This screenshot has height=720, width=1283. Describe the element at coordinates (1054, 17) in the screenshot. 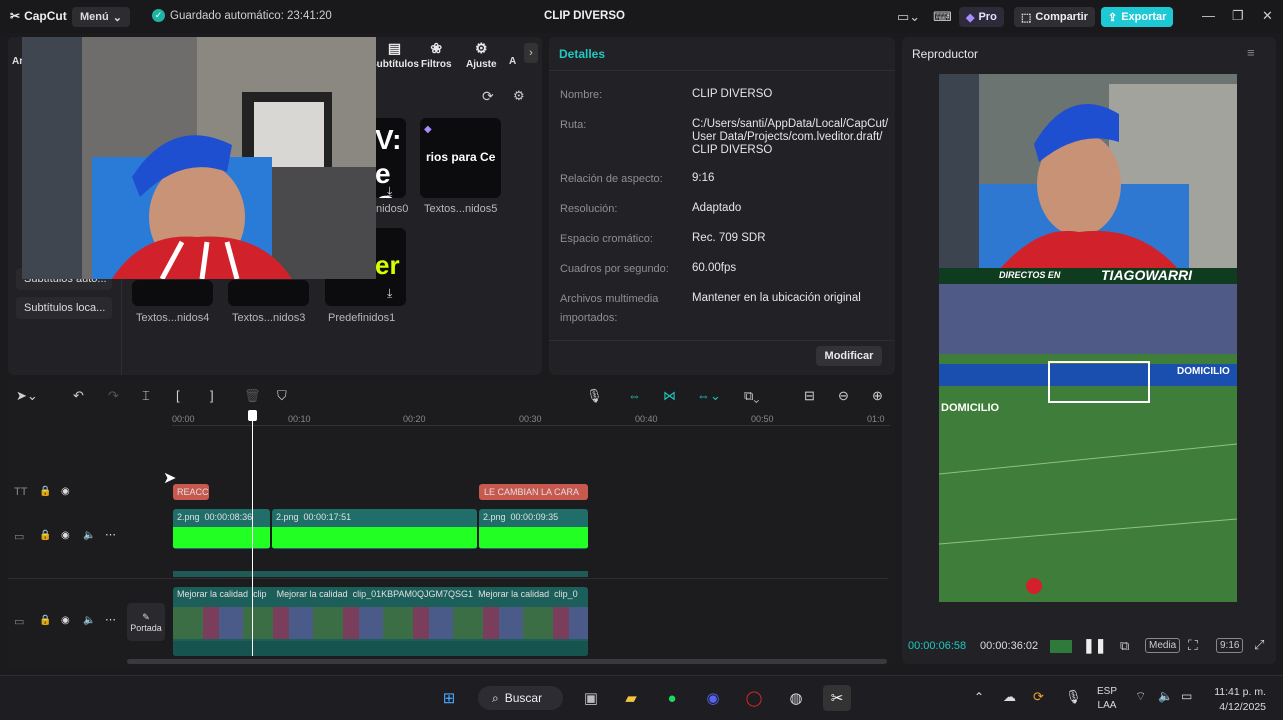

I see `share-button: ⬚ Compartir` at that location.